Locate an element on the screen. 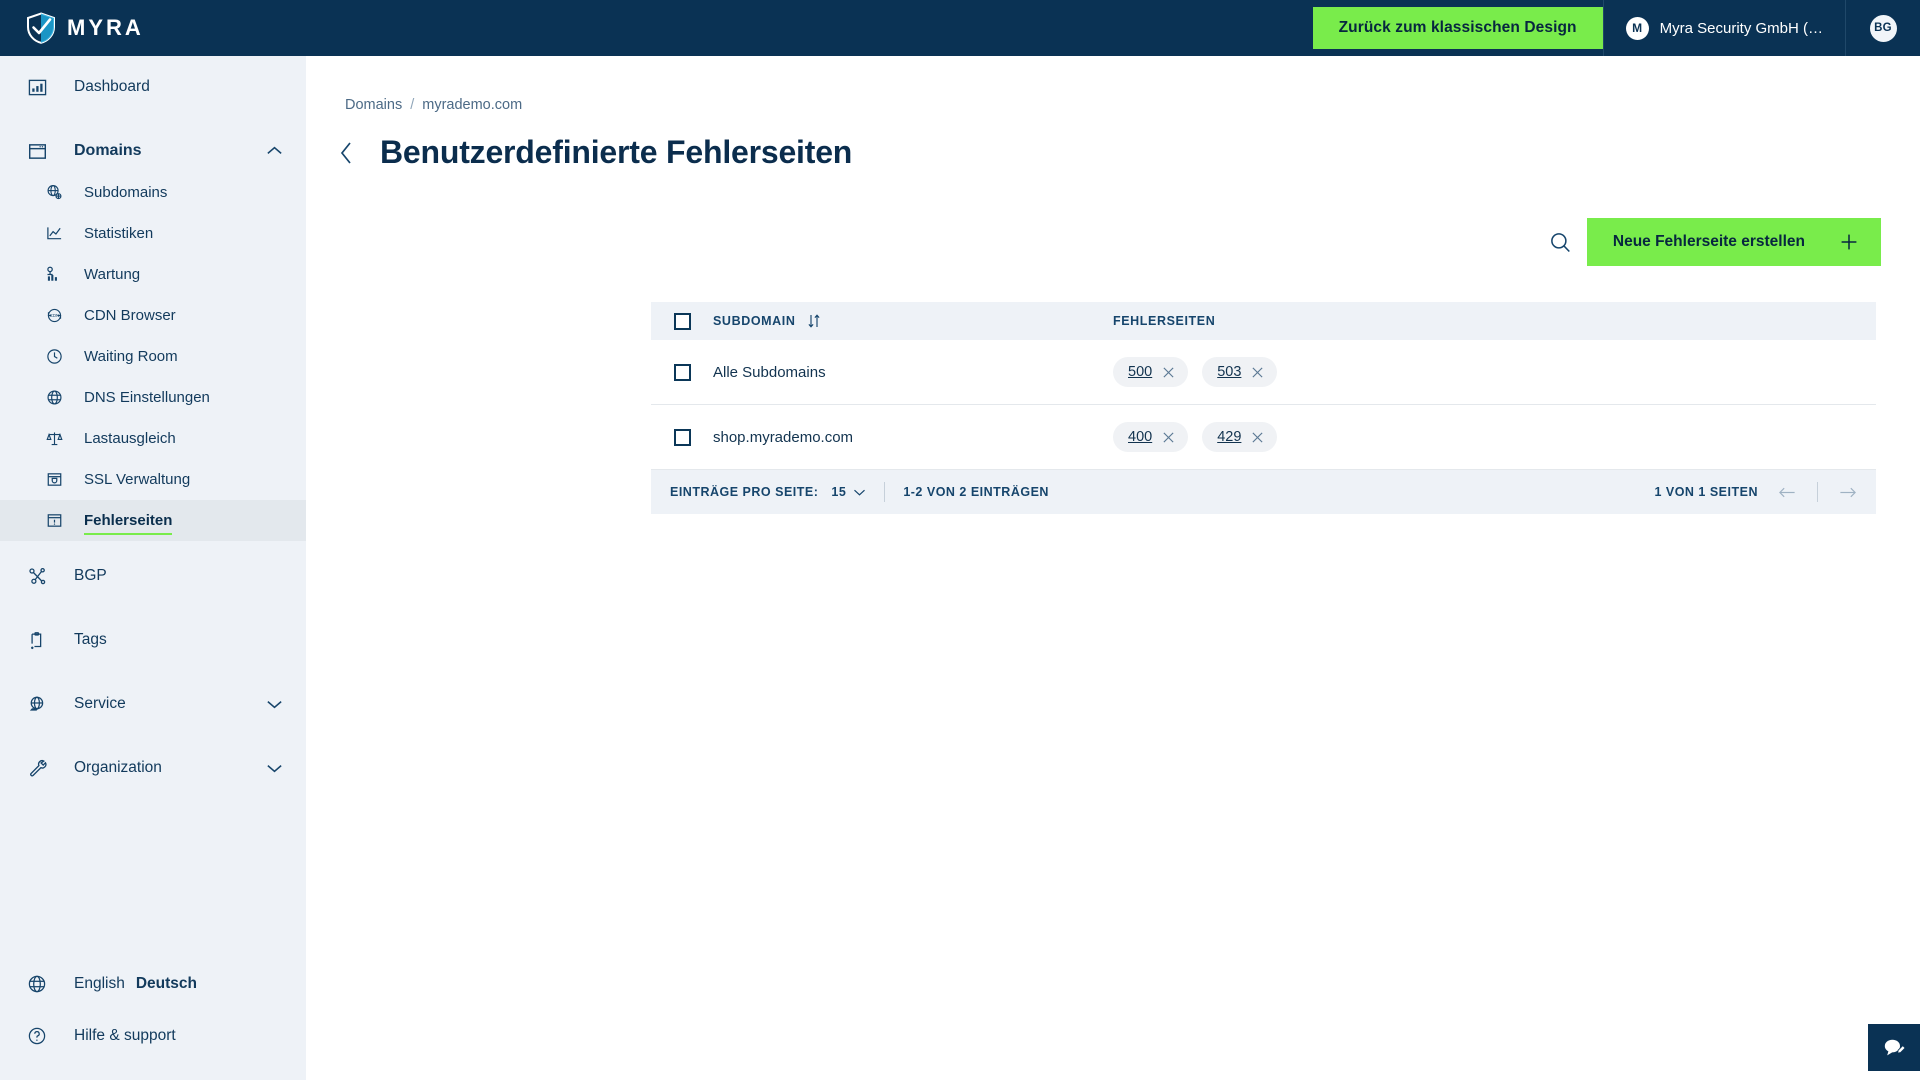 Image resolution: width=1920 pixels, height=1080 pixels. sidebar-item-bgp: BGP is located at coordinates (153, 576).